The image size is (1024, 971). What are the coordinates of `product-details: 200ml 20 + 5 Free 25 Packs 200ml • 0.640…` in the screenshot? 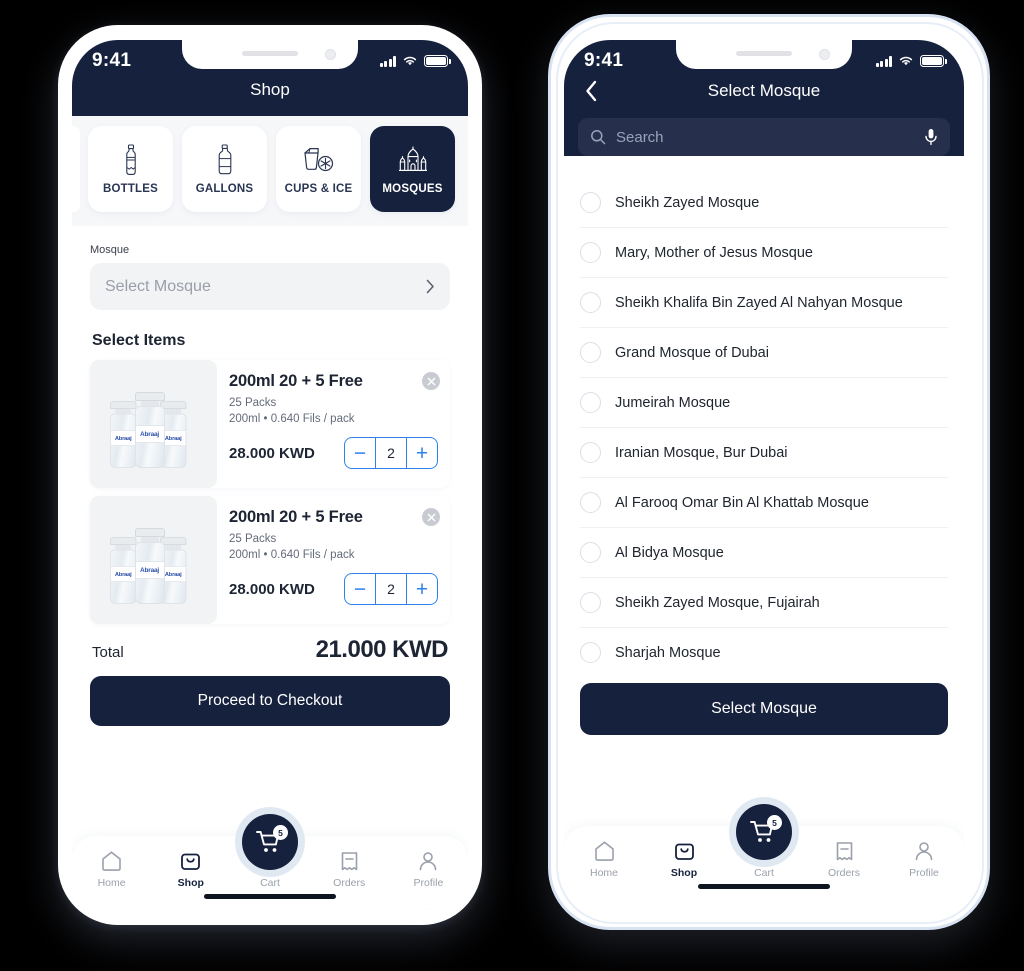 It's located at (333, 560).